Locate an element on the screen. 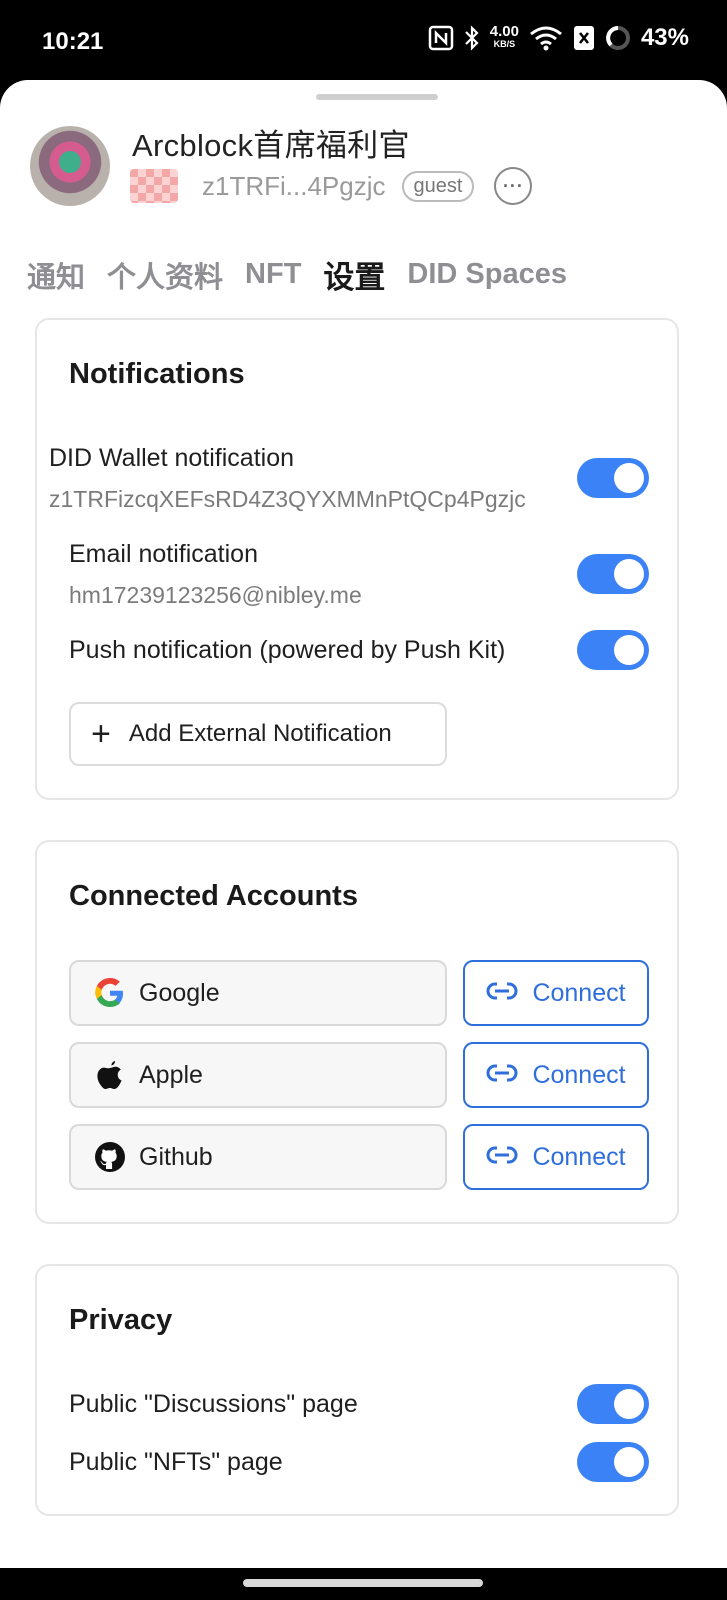 This screenshot has width=727, height=1600. bluetooth-icon is located at coordinates (472, 38).